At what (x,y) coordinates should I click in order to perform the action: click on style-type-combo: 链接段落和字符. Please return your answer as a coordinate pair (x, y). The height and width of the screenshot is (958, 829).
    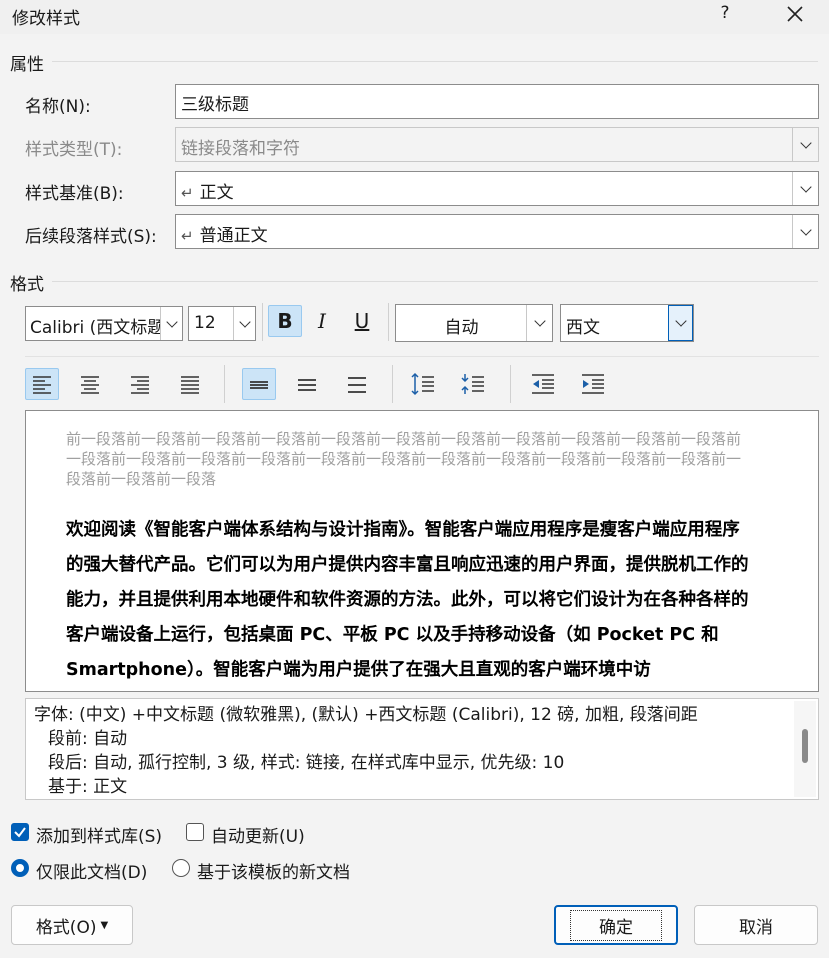
    Looking at the image, I should click on (497, 144).